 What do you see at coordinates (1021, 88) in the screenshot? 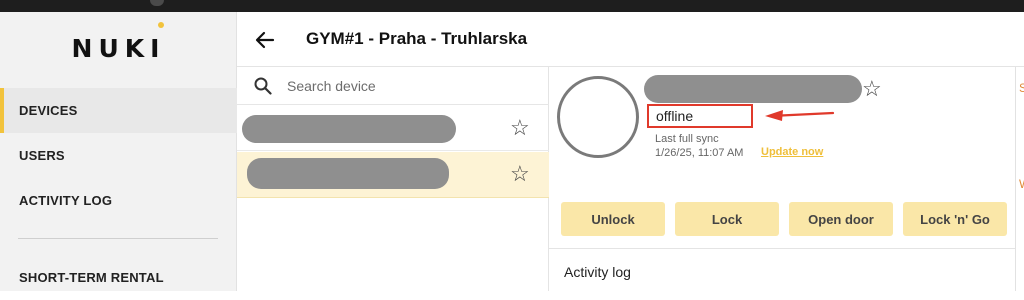
I see `edge-text: S` at bounding box center [1021, 88].